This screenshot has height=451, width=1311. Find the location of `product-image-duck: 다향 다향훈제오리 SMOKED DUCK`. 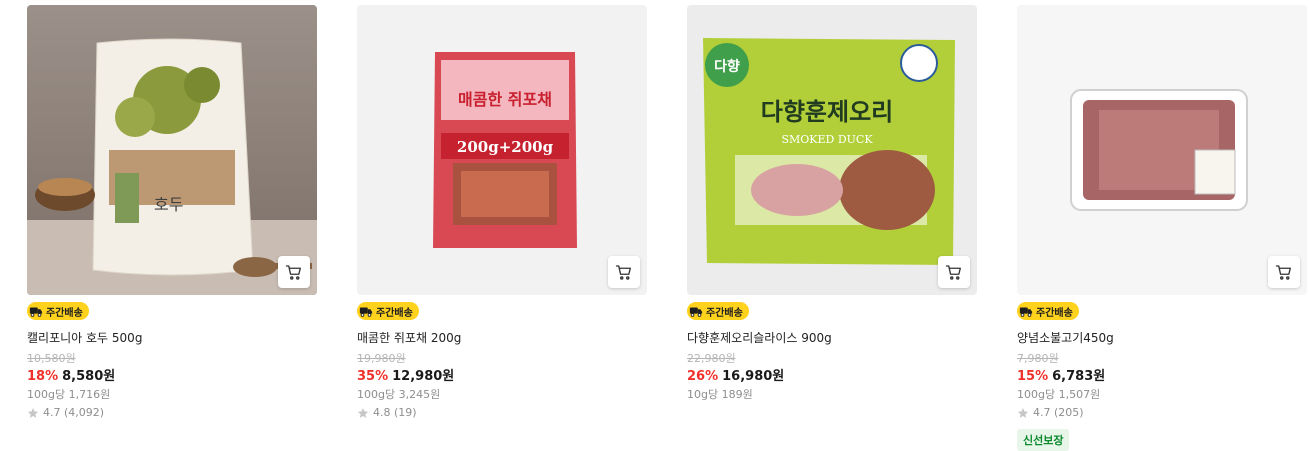

product-image-duck: 다향 다향훈제오리 SMOKED DUCK is located at coordinates (832, 150).